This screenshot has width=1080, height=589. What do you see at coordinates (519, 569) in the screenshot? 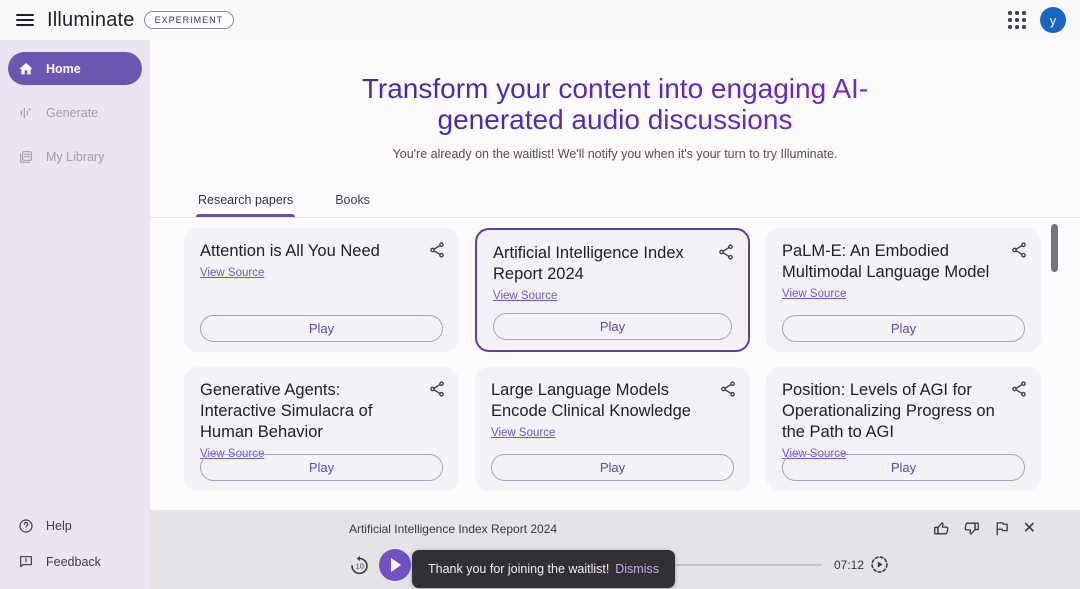
I see `toast-message: Thank you for joining the waitlist!` at bounding box center [519, 569].